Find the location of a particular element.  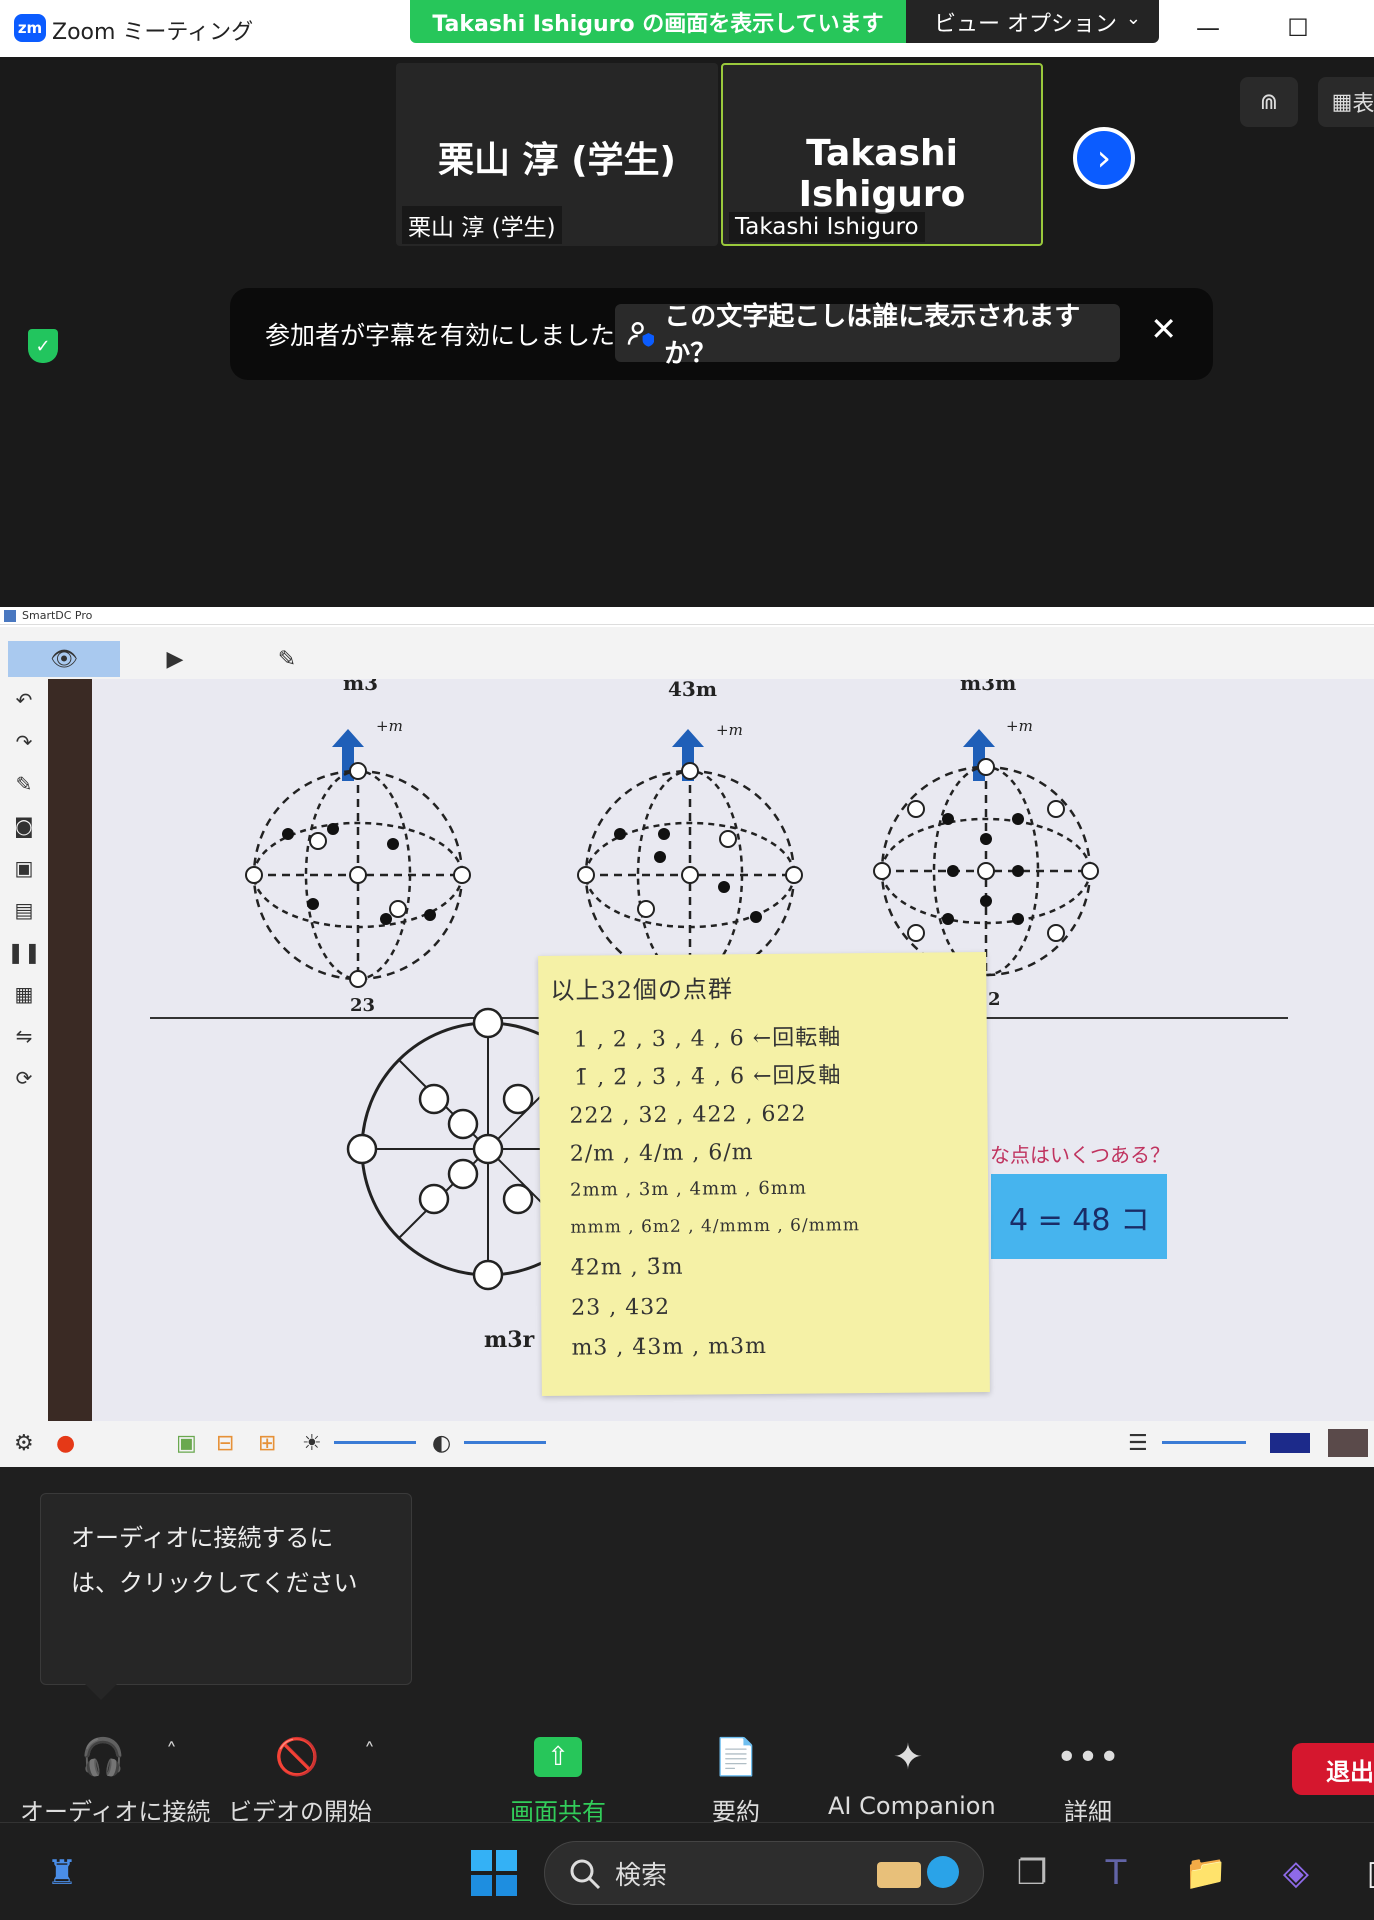

sticky-line: 23 , 432 is located at coordinates (621, 1307).